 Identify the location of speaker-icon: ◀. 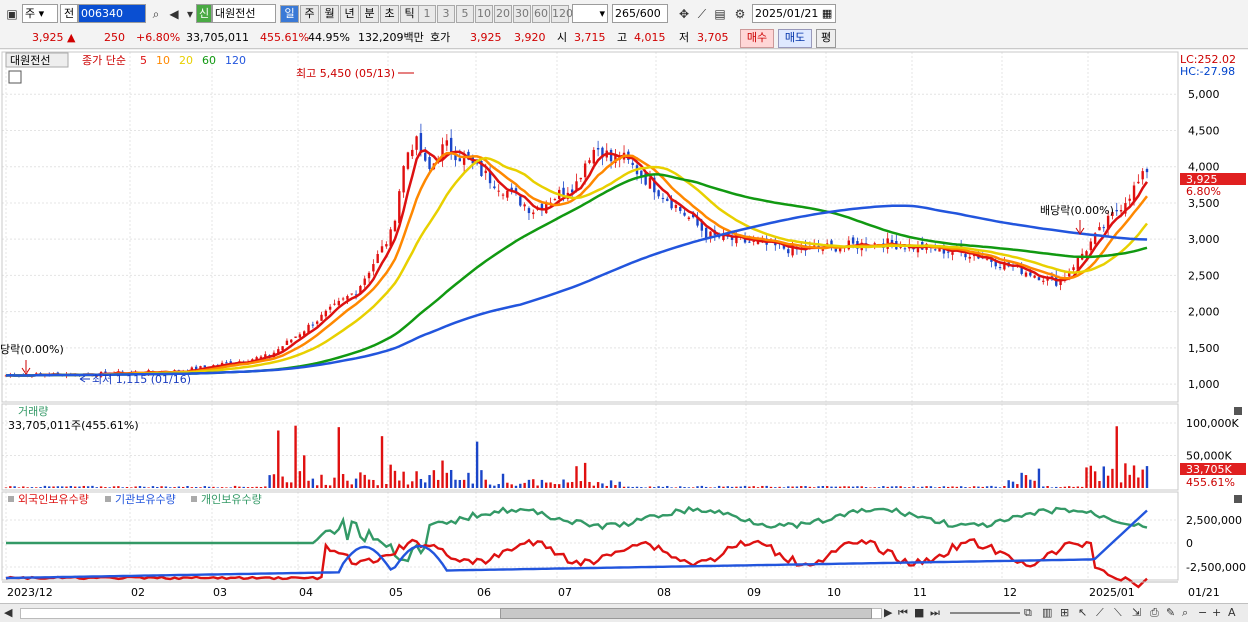
(174, 14).